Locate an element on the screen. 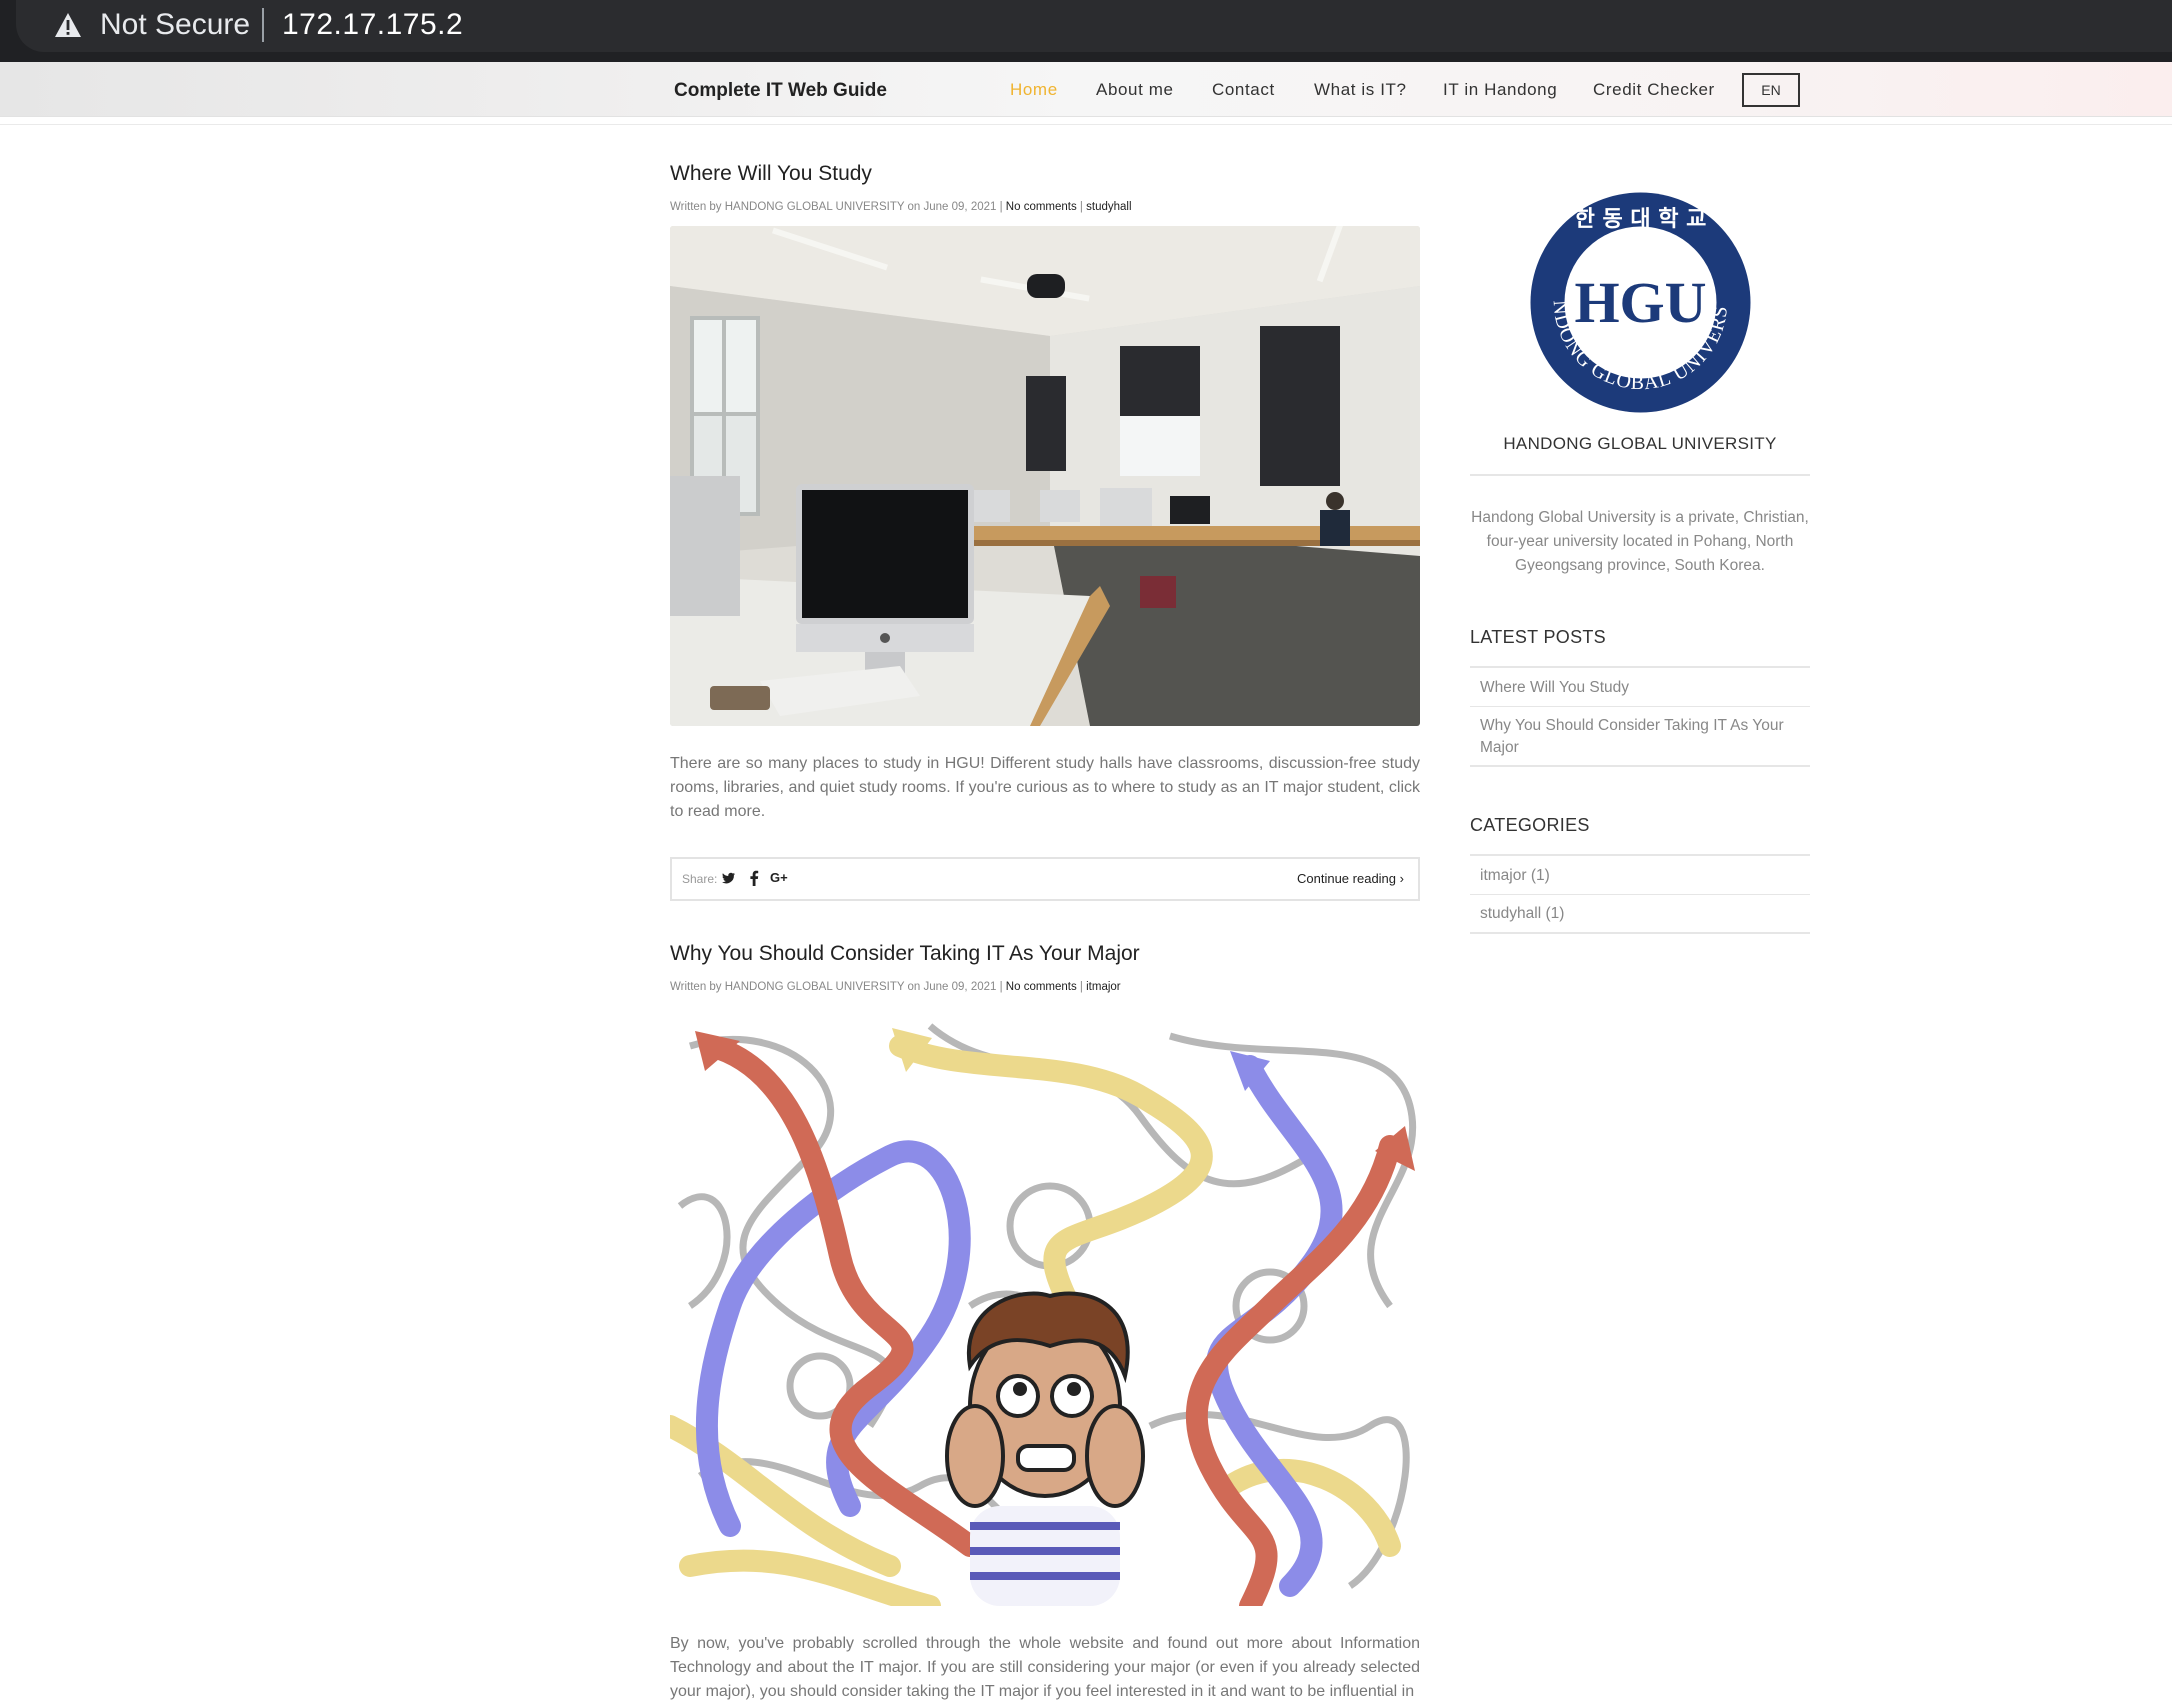  warning-icon is located at coordinates (68, 25).